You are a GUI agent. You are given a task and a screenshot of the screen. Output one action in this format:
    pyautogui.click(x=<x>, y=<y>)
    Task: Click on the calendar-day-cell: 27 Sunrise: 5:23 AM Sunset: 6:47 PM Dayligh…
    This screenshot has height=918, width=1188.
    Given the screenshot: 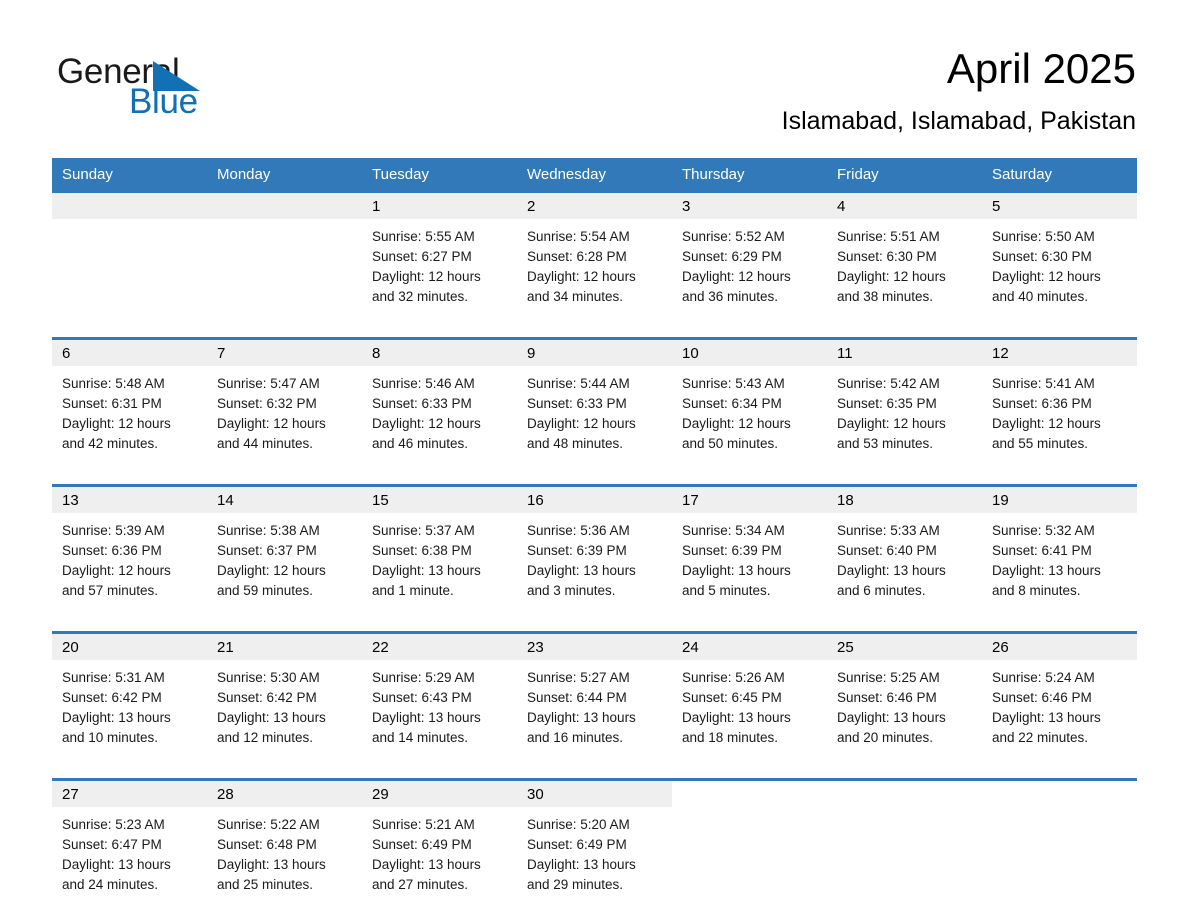 What is the action you would take?
    pyautogui.click(x=129, y=848)
    